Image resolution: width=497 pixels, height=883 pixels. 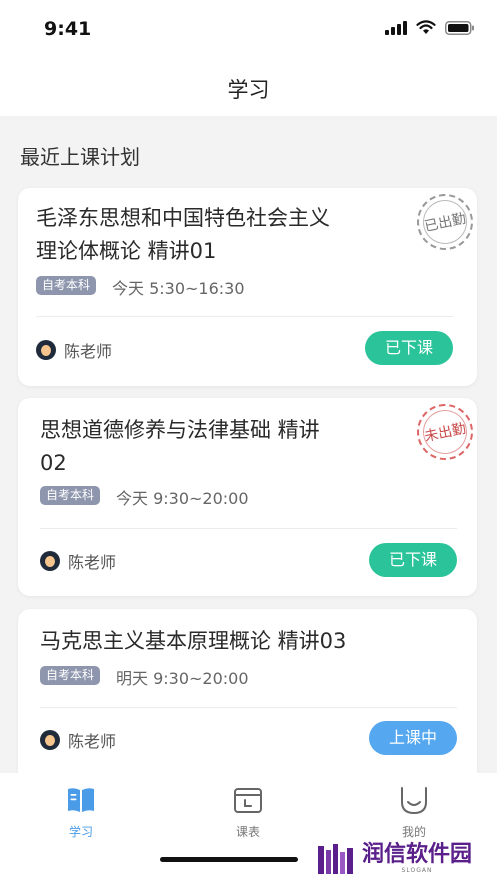 What do you see at coordinates (247, 832) in the screenshot?
I see `tab-label: 课表` at bounding box center [247, 832].